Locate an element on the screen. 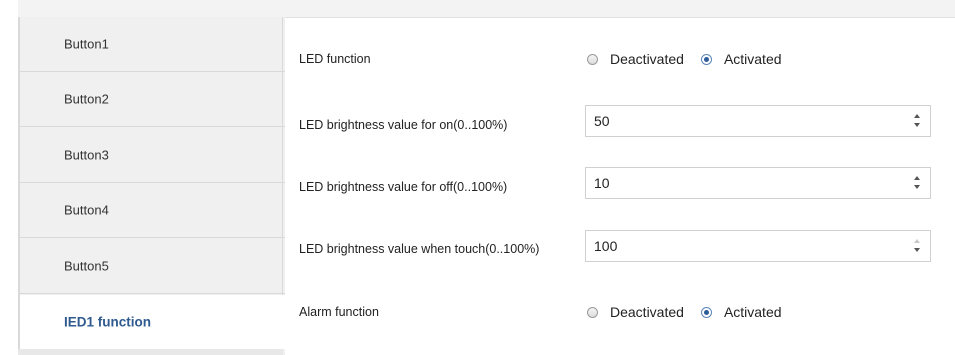  led-function-deactivated-radio: Deactivated is located at coordinates (635, 59).